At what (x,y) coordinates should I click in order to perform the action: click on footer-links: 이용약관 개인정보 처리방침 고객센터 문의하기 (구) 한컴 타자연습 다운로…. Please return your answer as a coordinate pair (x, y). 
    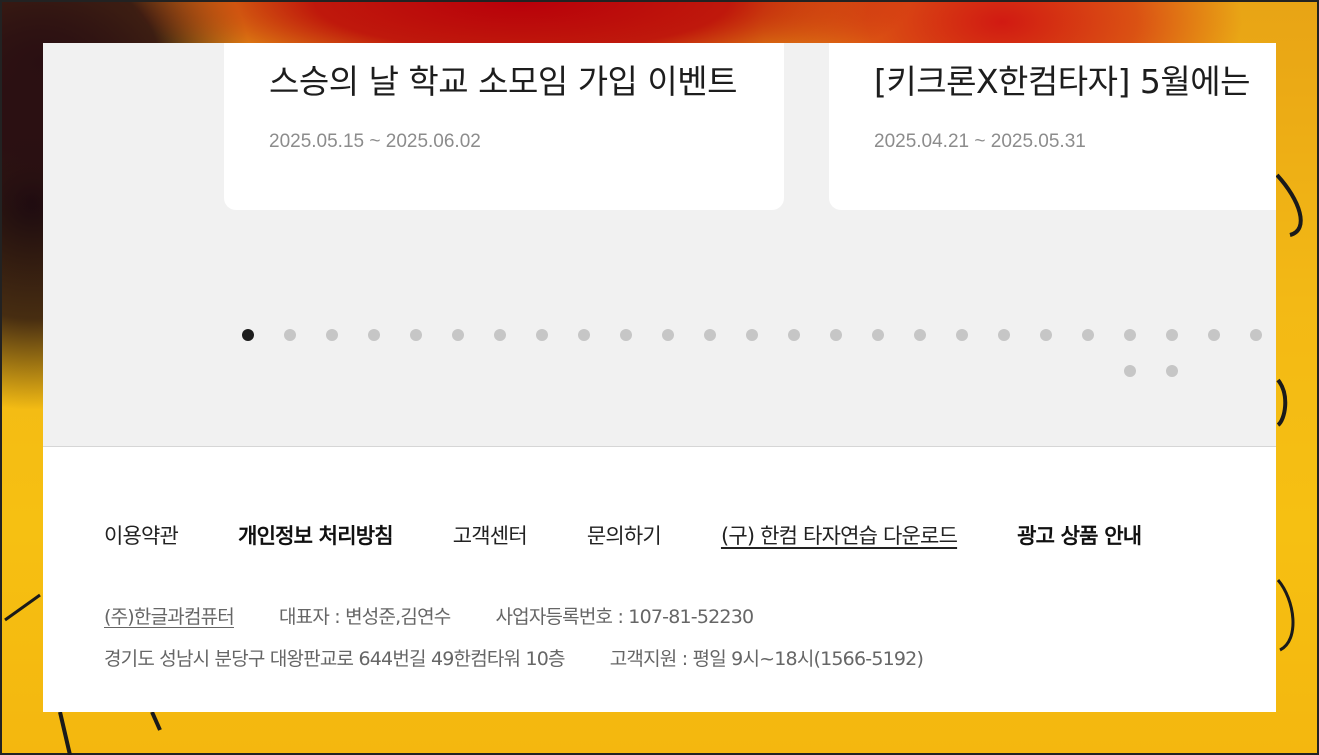
    Looking at the image, I should click on (623, 535).